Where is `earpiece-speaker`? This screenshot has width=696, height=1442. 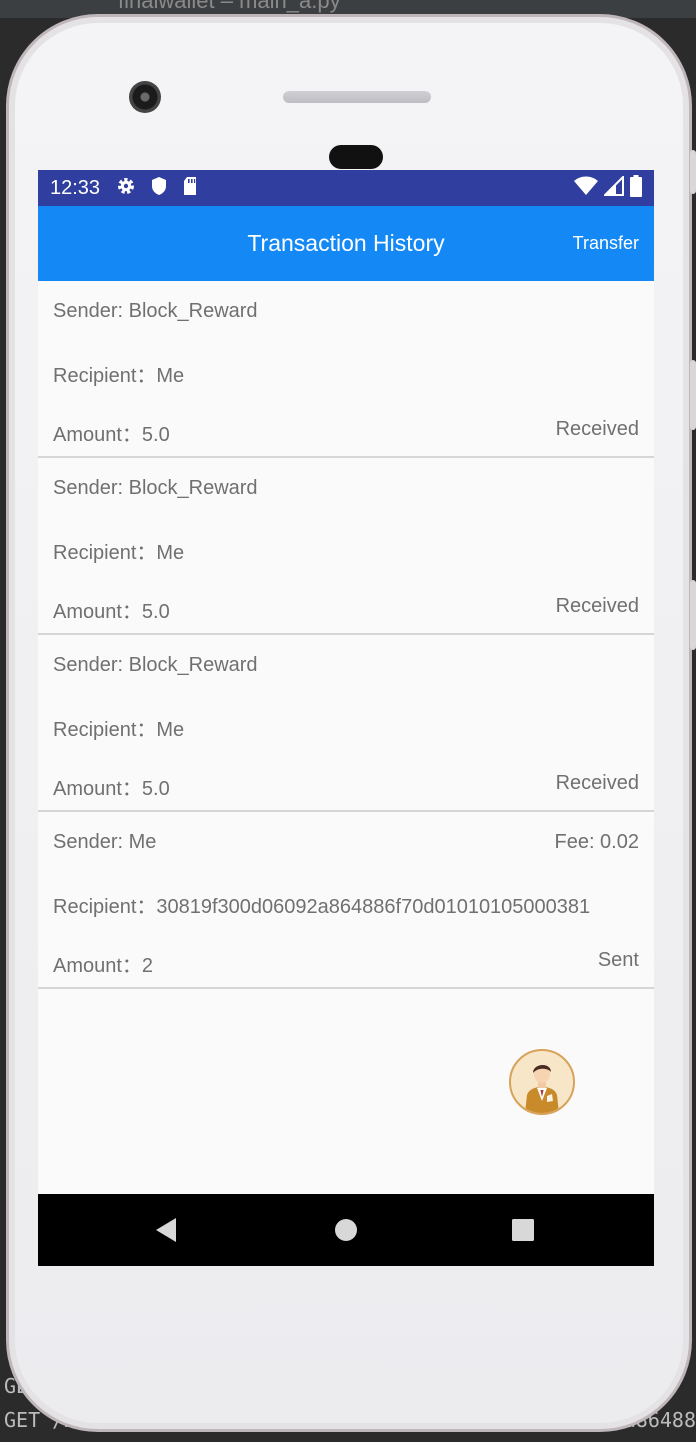
earpiece-speaker is located at coordinates (357, 97).